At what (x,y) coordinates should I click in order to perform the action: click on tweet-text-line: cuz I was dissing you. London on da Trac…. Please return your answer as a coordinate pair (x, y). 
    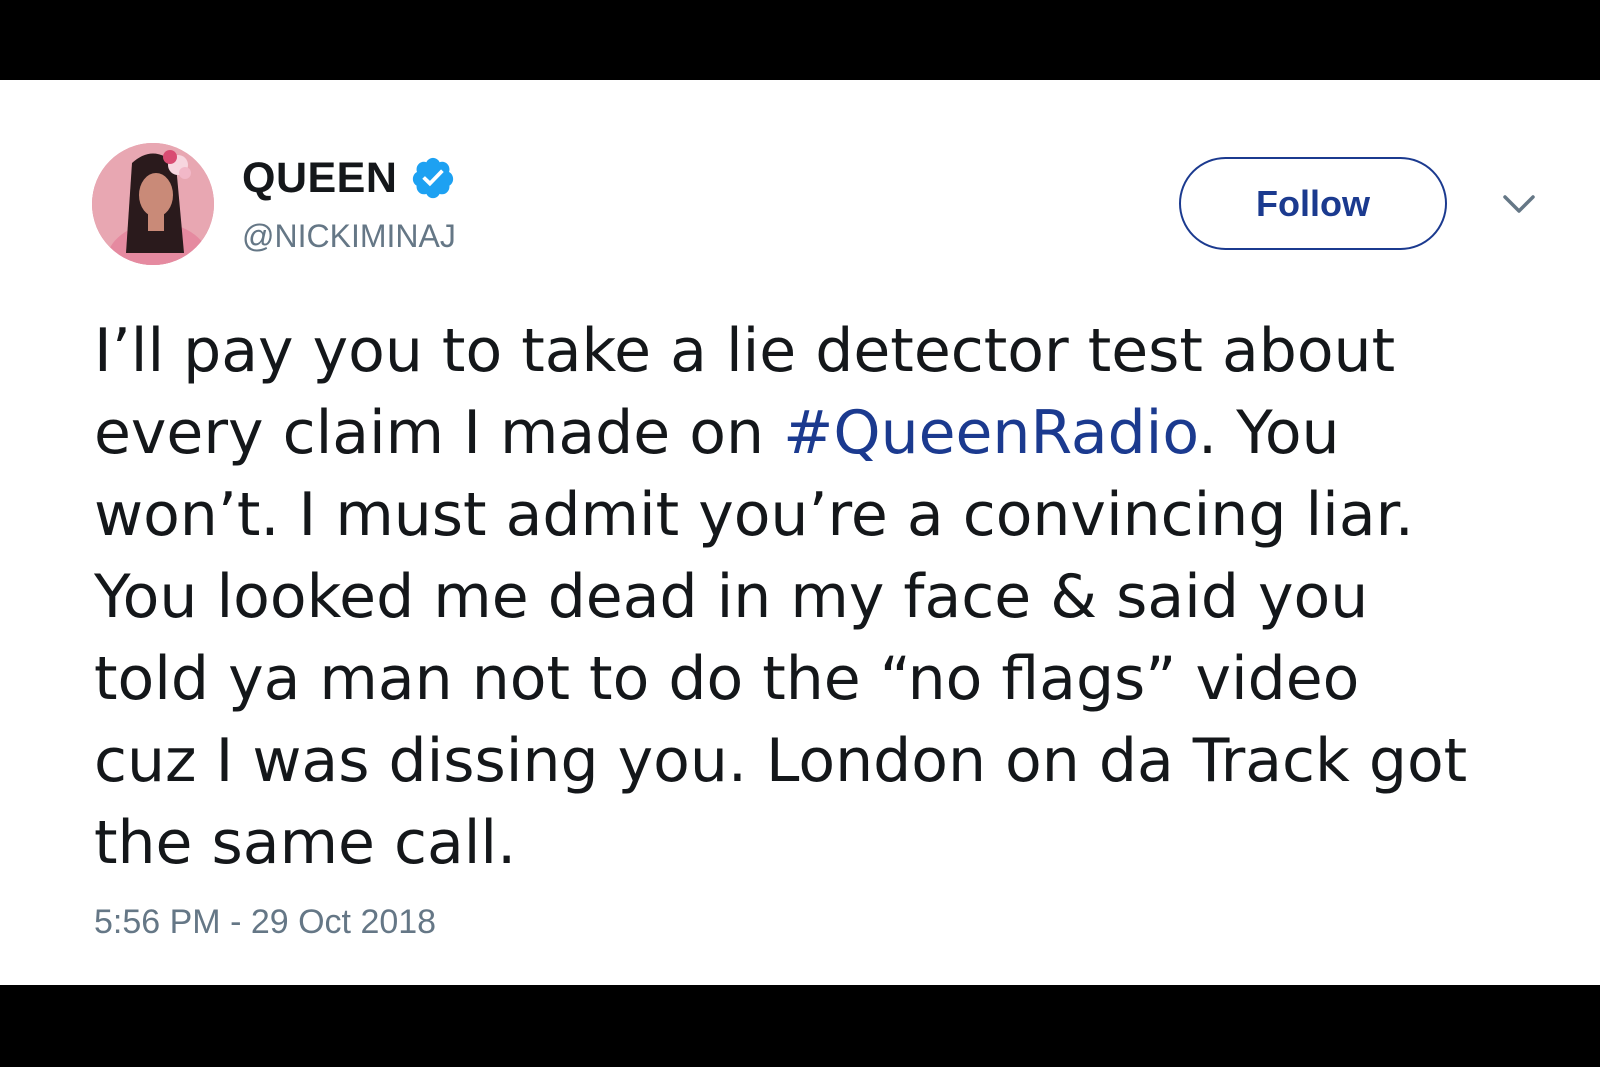
    Looking at the image, I should click on (781, 761).